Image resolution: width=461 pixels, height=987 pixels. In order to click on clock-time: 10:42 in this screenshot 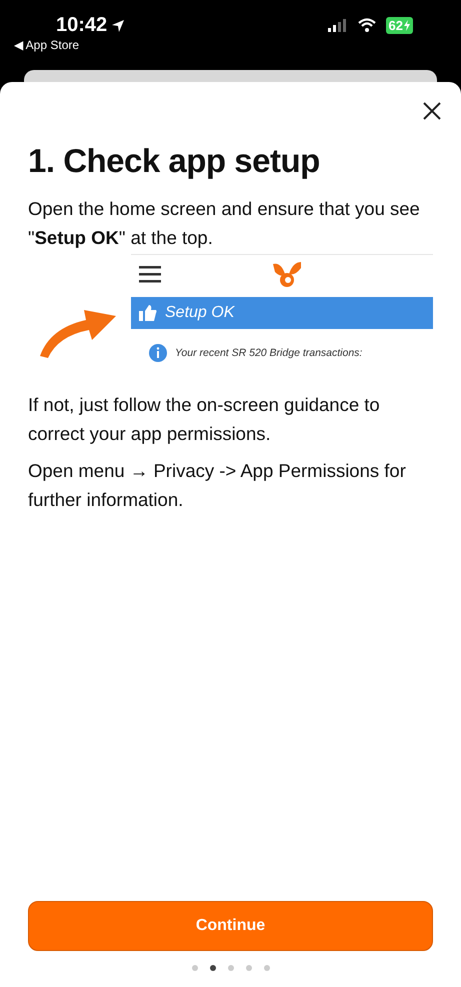, I will do `click(82, 25)`.